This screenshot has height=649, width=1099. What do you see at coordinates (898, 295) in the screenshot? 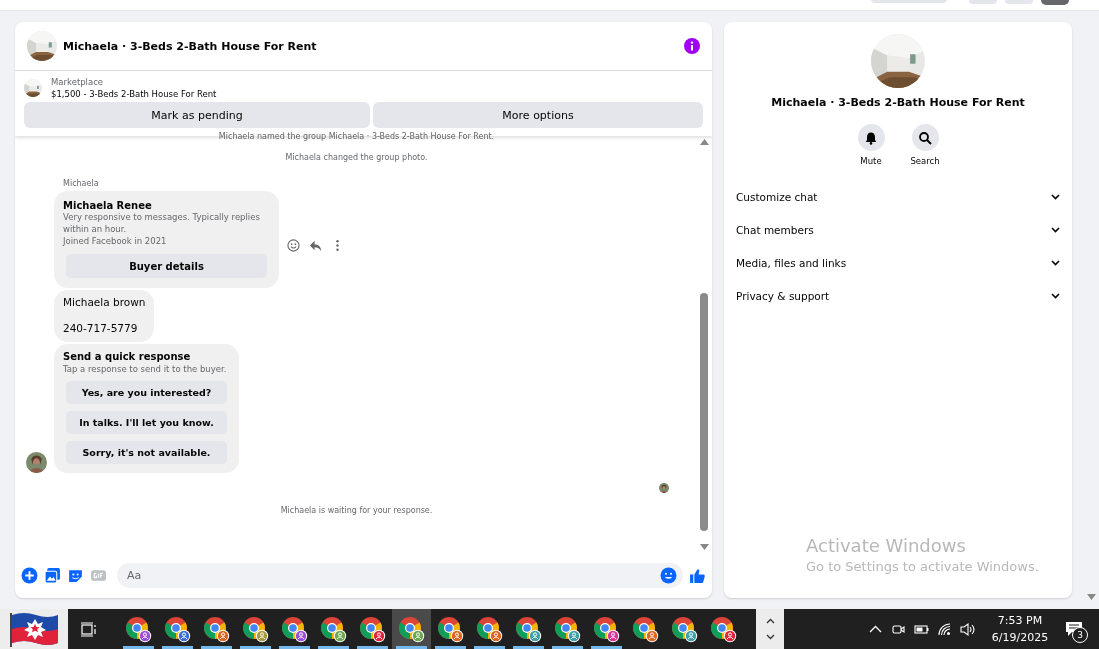
I see `section-header: Privacy & support` at bounding box center [898, 295].